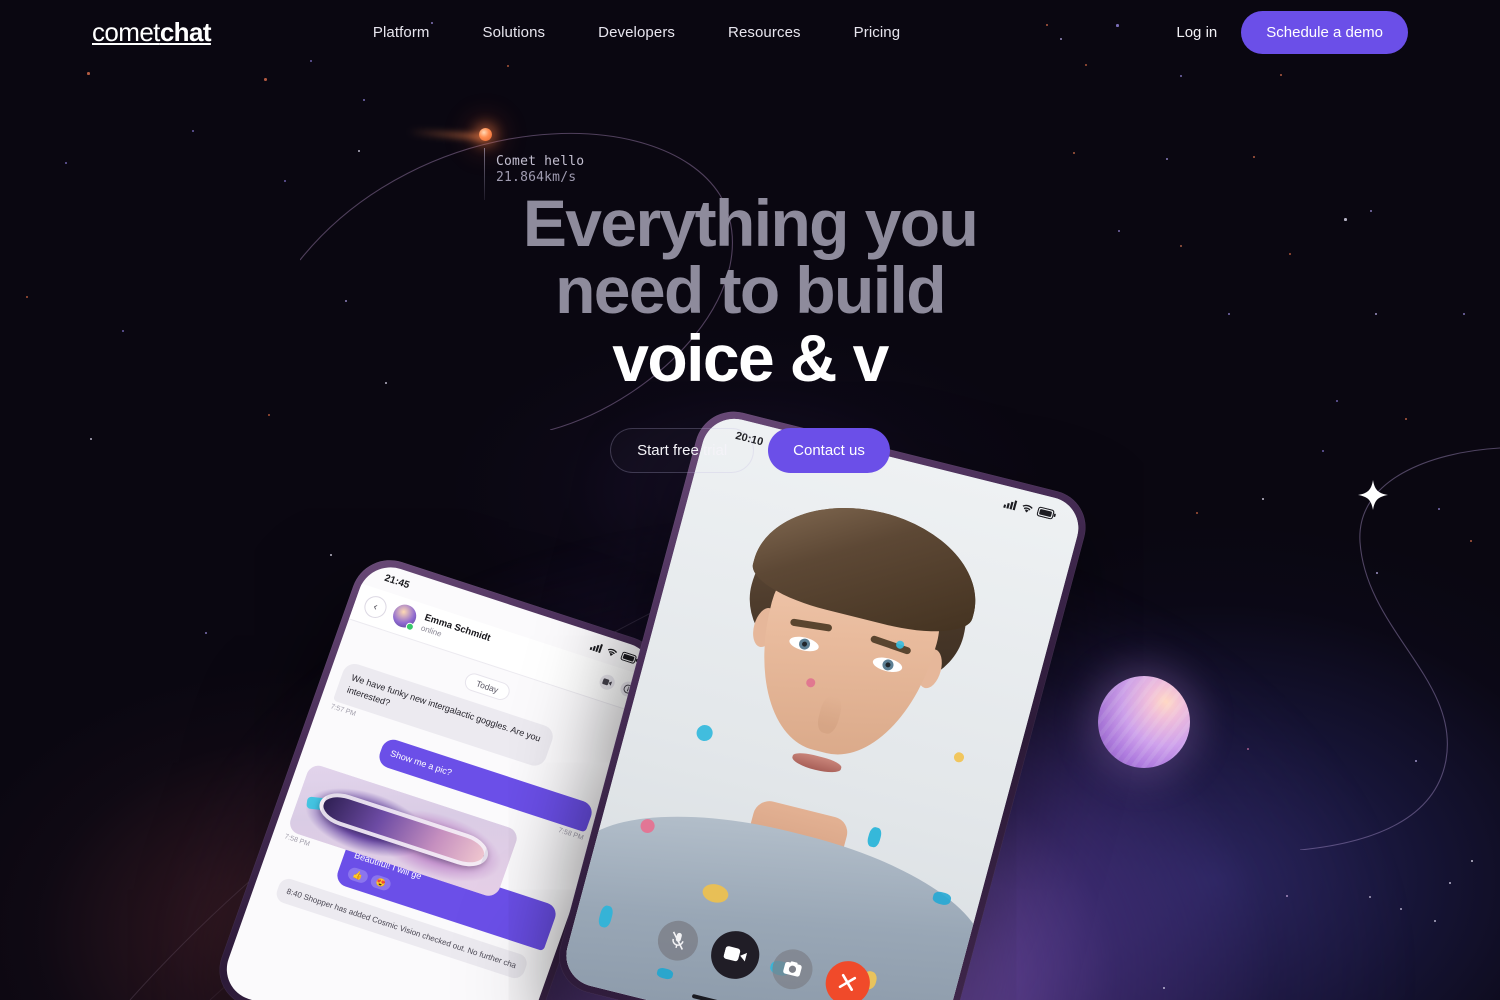 Image resolution: width=1500 pixels, height=1000 pixels. I want to click on start-free-trial-button: Start free trial, so click(682, 450).